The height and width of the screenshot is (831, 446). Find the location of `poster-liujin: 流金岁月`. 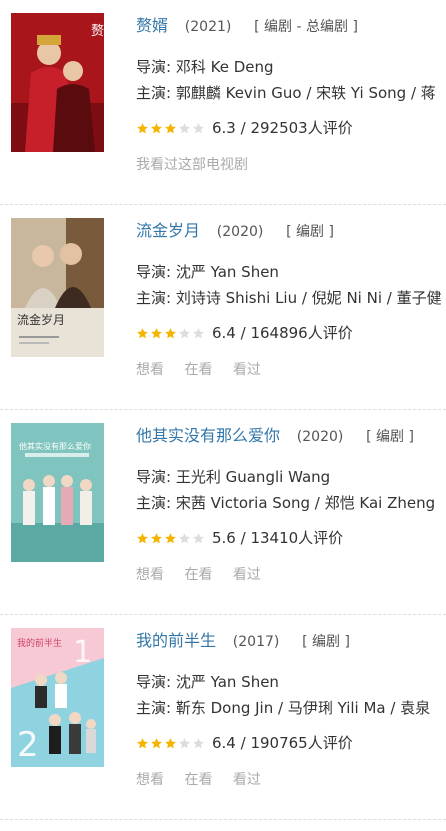

poster-liujin: 流金岁月 is located at coordinates (57, 287).